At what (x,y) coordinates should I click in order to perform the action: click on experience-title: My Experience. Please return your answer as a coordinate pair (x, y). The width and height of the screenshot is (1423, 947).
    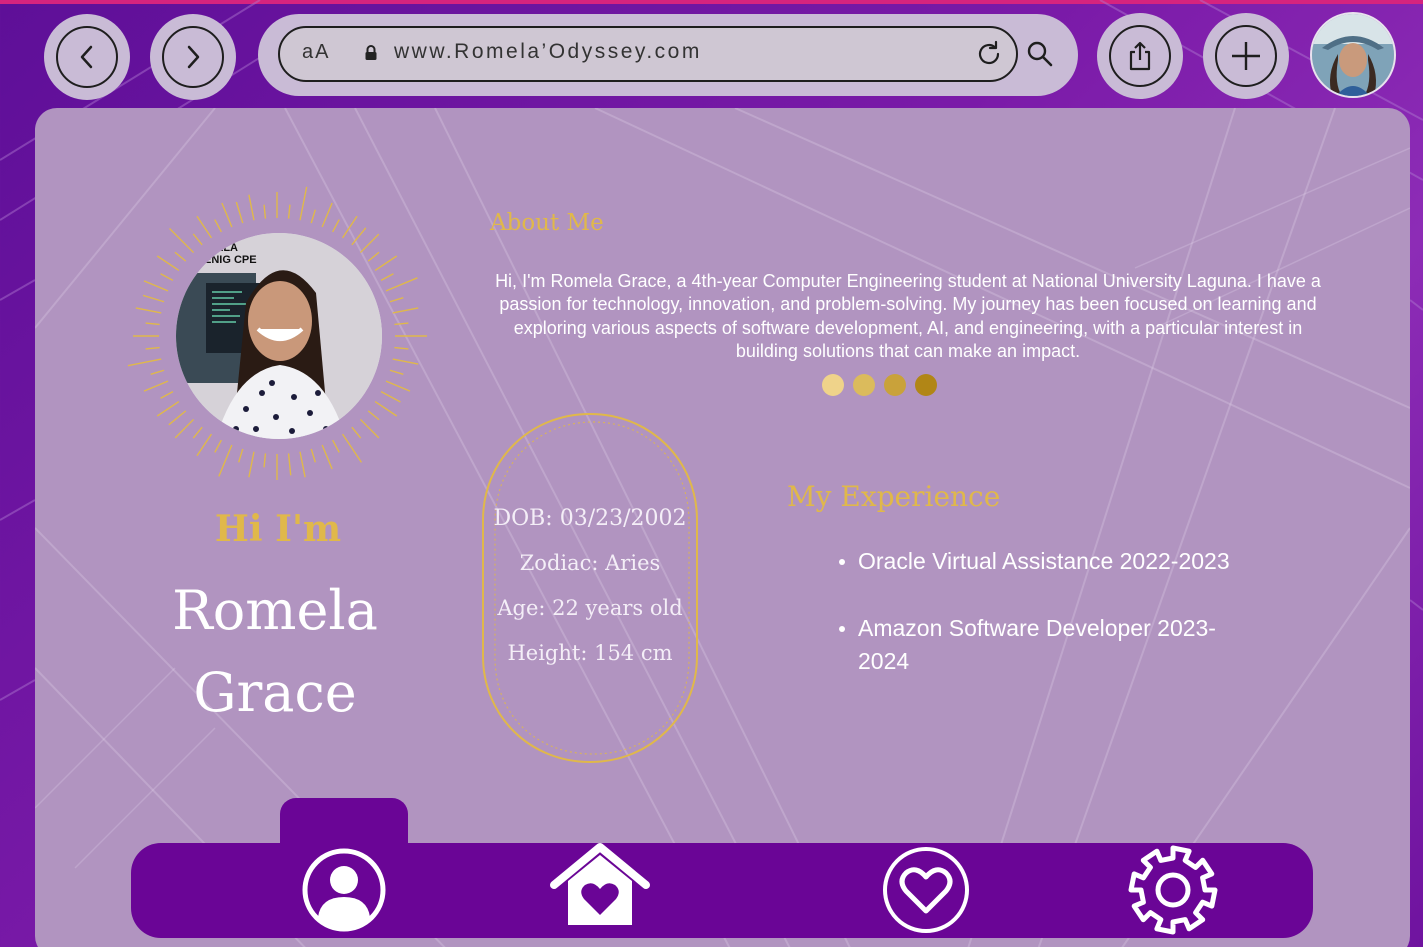
    Looking at the image, I should click on (894, 496).